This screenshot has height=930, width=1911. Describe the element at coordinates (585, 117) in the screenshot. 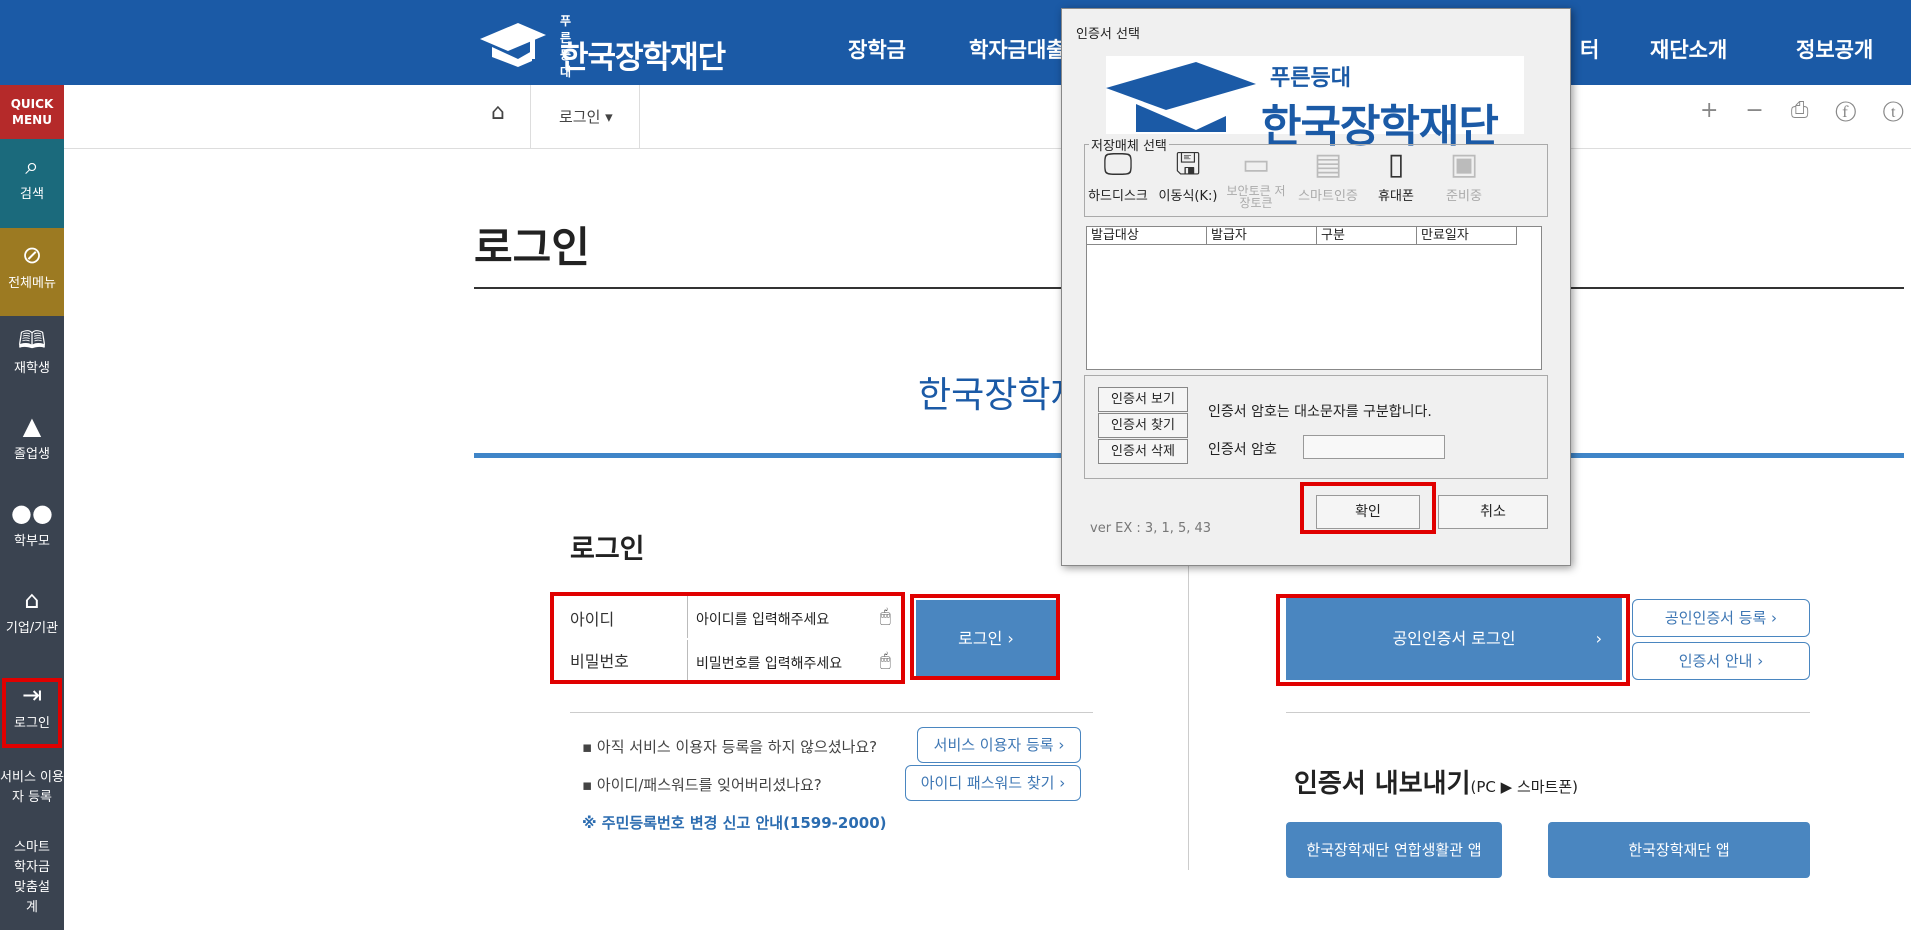

I see `breadcrumb: 로그인 ▾` at that location.